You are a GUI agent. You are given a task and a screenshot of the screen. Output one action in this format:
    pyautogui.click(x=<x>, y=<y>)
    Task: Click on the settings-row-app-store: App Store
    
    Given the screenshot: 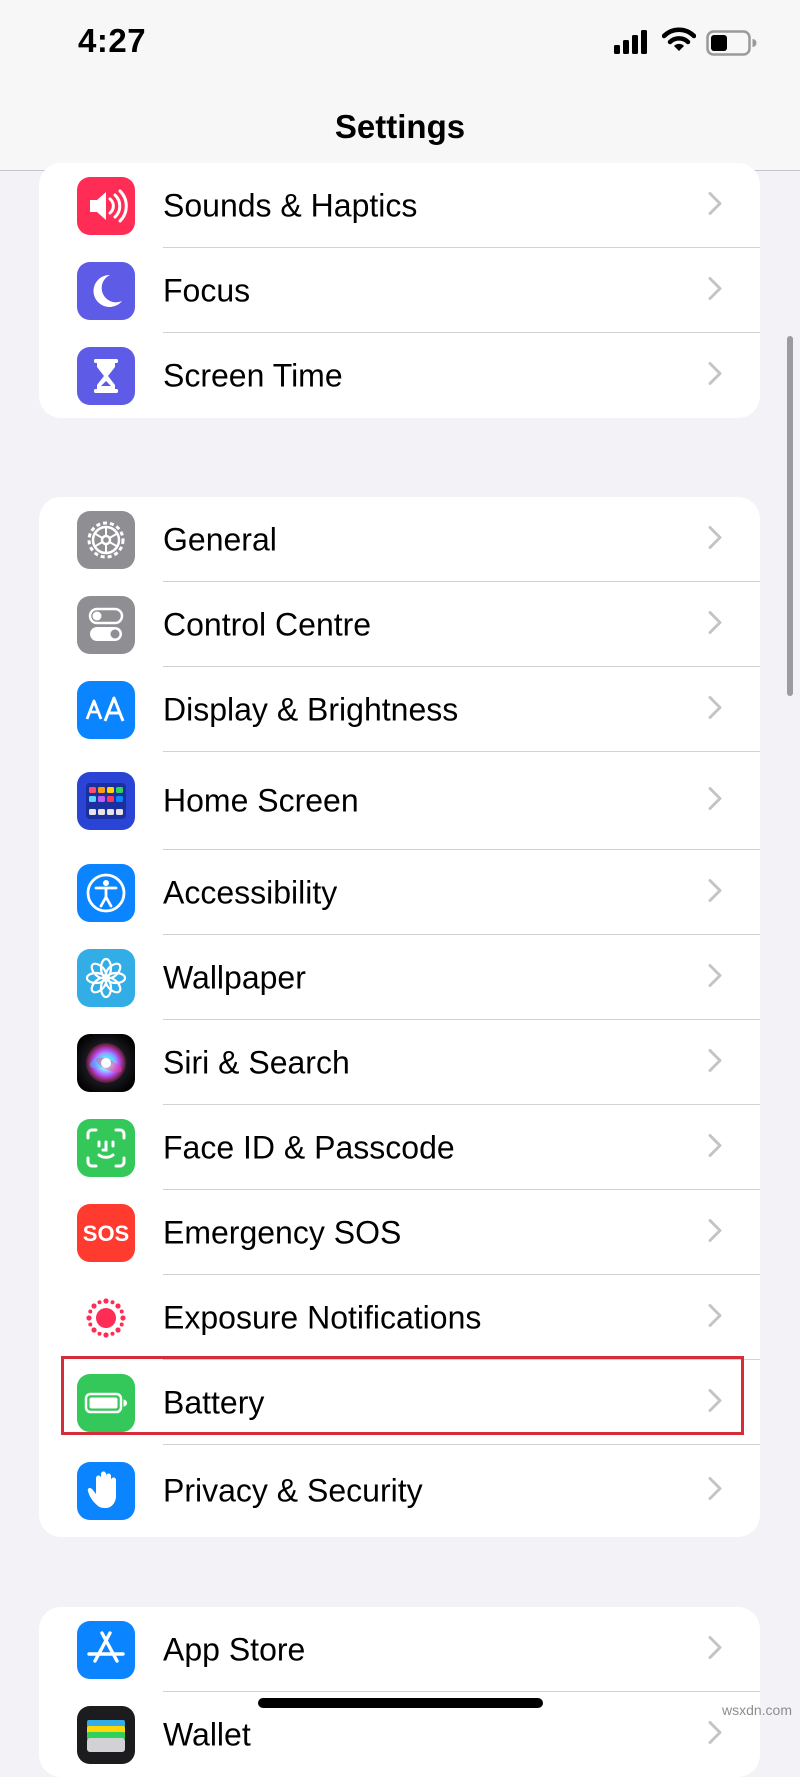 What is the action you would take?
    pyautogui.click(x=399, y=1649)
    